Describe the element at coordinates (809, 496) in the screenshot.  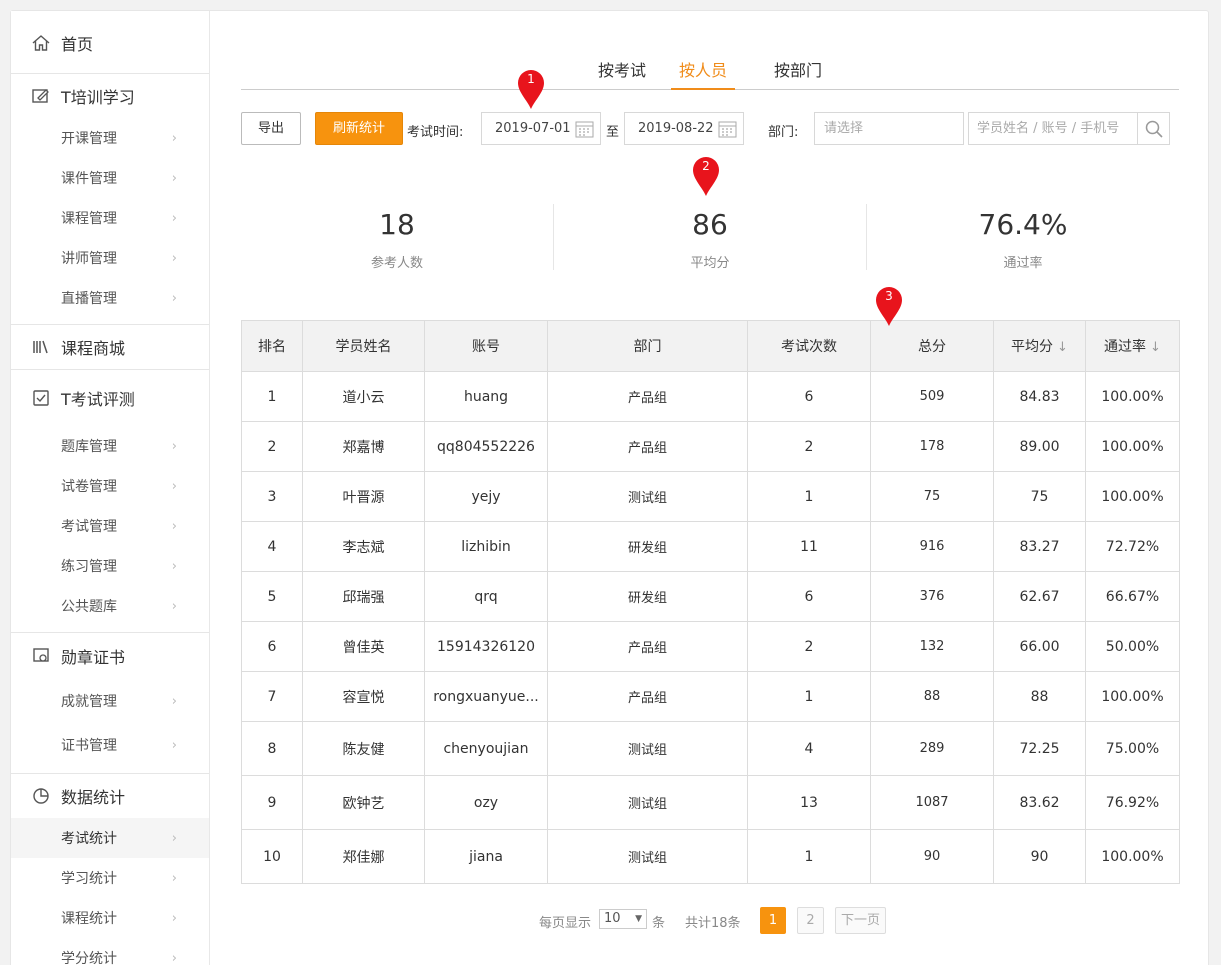
I see `cell-exam-count: 1` at that location.